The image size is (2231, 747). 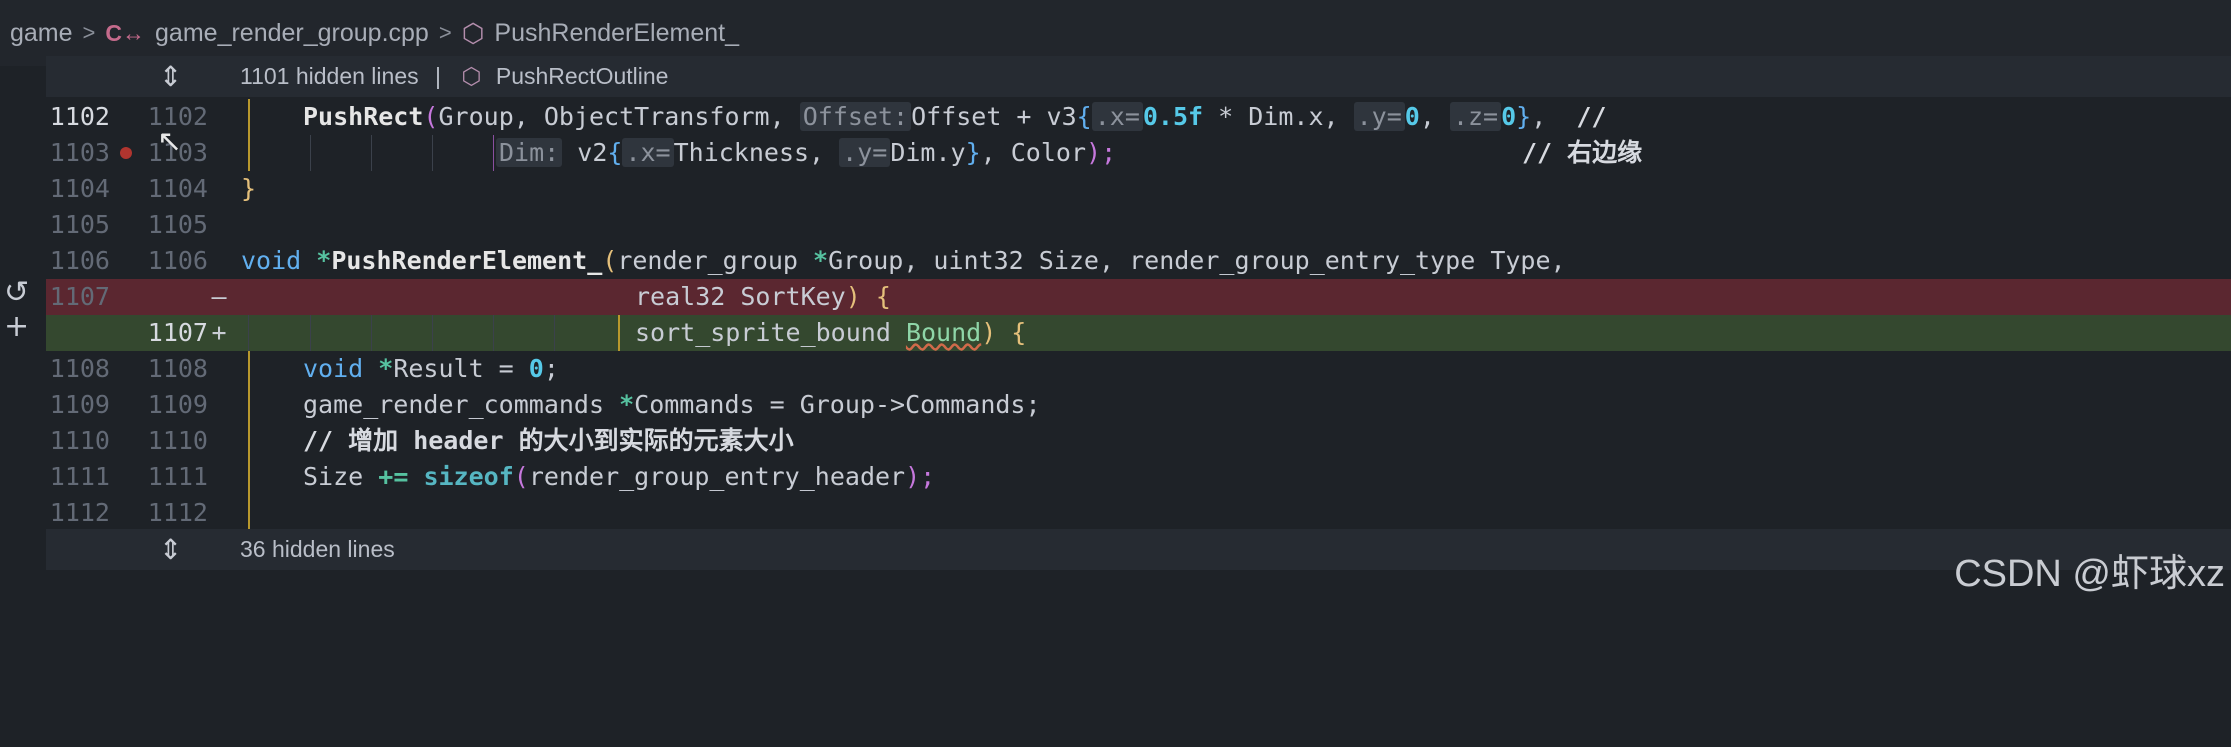 What do you see at coordinates (177, 368) in the screenshot?
I see `new-line-number: 1108` at bounding box center [177, 368].